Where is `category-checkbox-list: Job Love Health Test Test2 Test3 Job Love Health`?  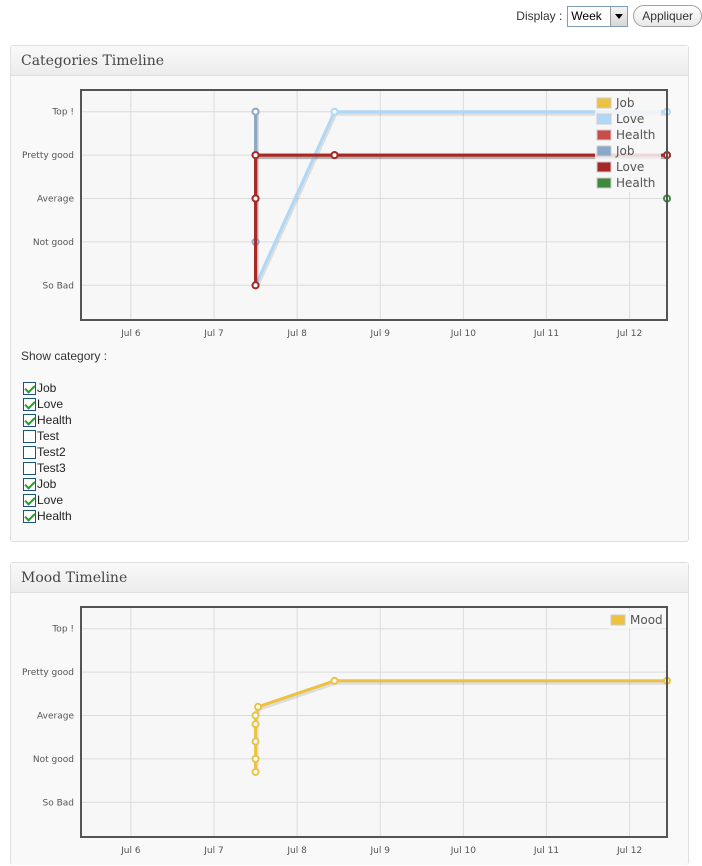
category-checkbox-list: Job Love Health Test Test2 Test3 Job Love Health is located at coordinates (47, 452).